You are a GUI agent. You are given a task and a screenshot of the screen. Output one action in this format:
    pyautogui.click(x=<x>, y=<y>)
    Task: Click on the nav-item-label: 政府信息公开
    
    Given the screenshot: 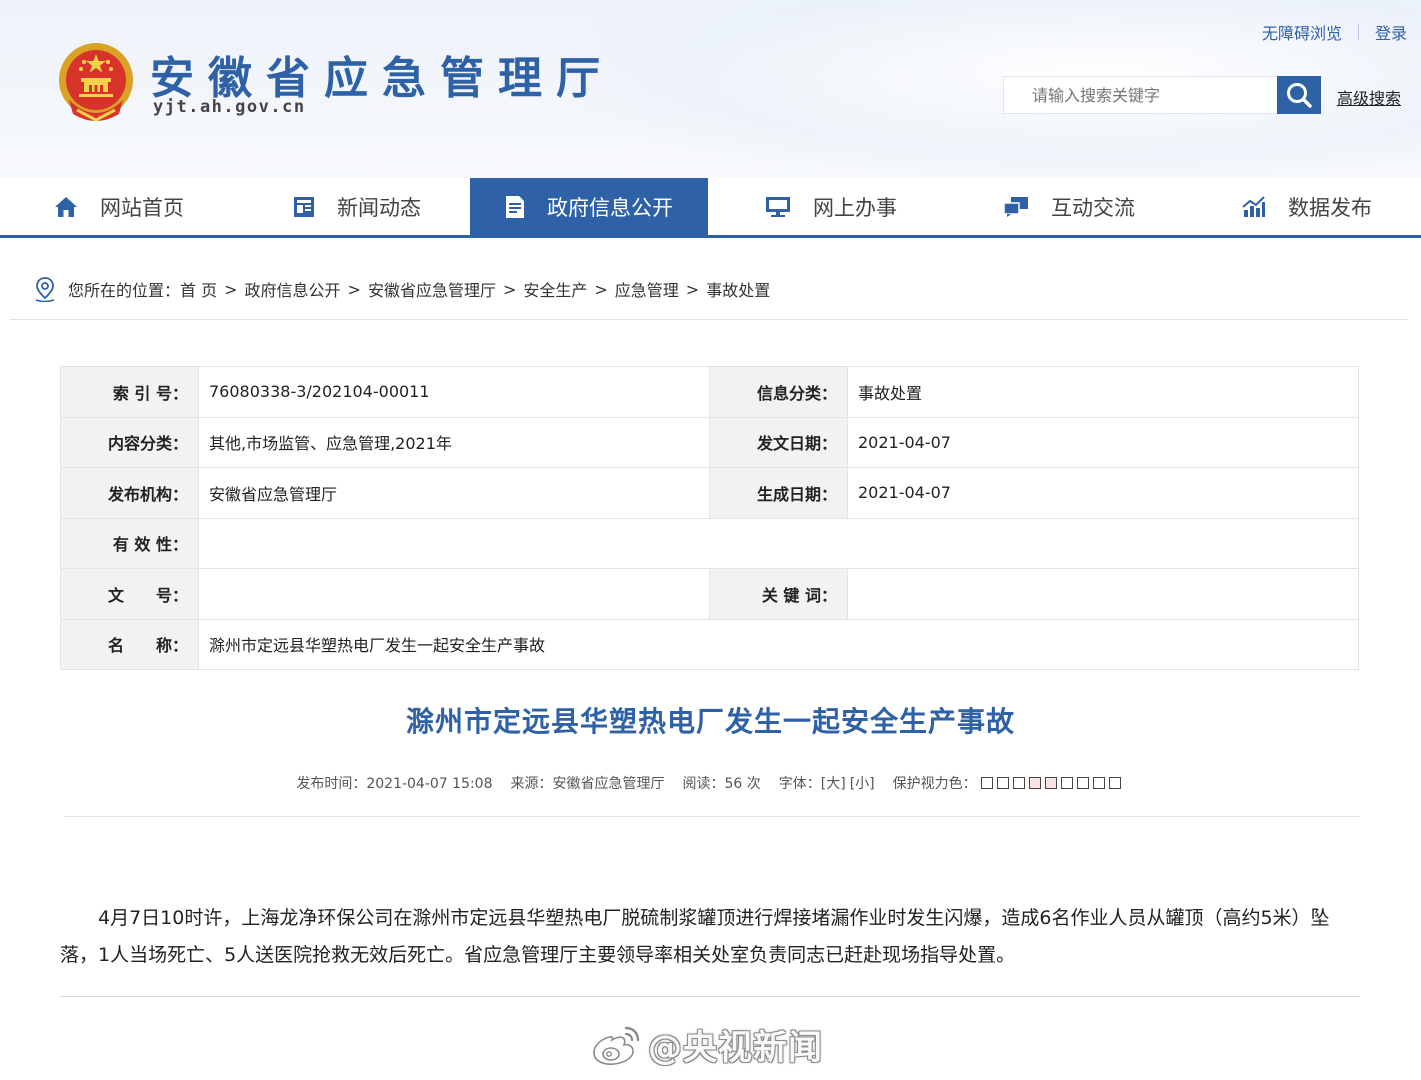 What is the action you would take?
    pyautogui.click(x=610, y=207)
    